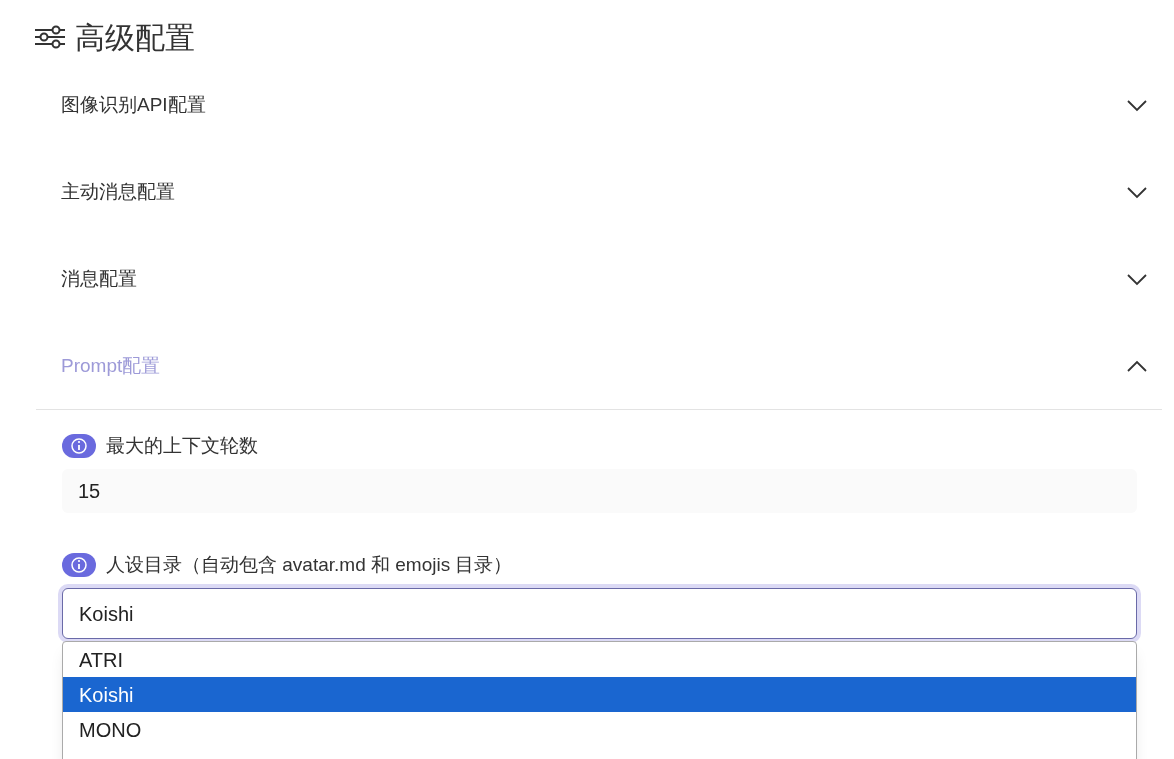 The image size is (1174, 759). I want to click on dropdown-option: ATRI, so click(599, 659).